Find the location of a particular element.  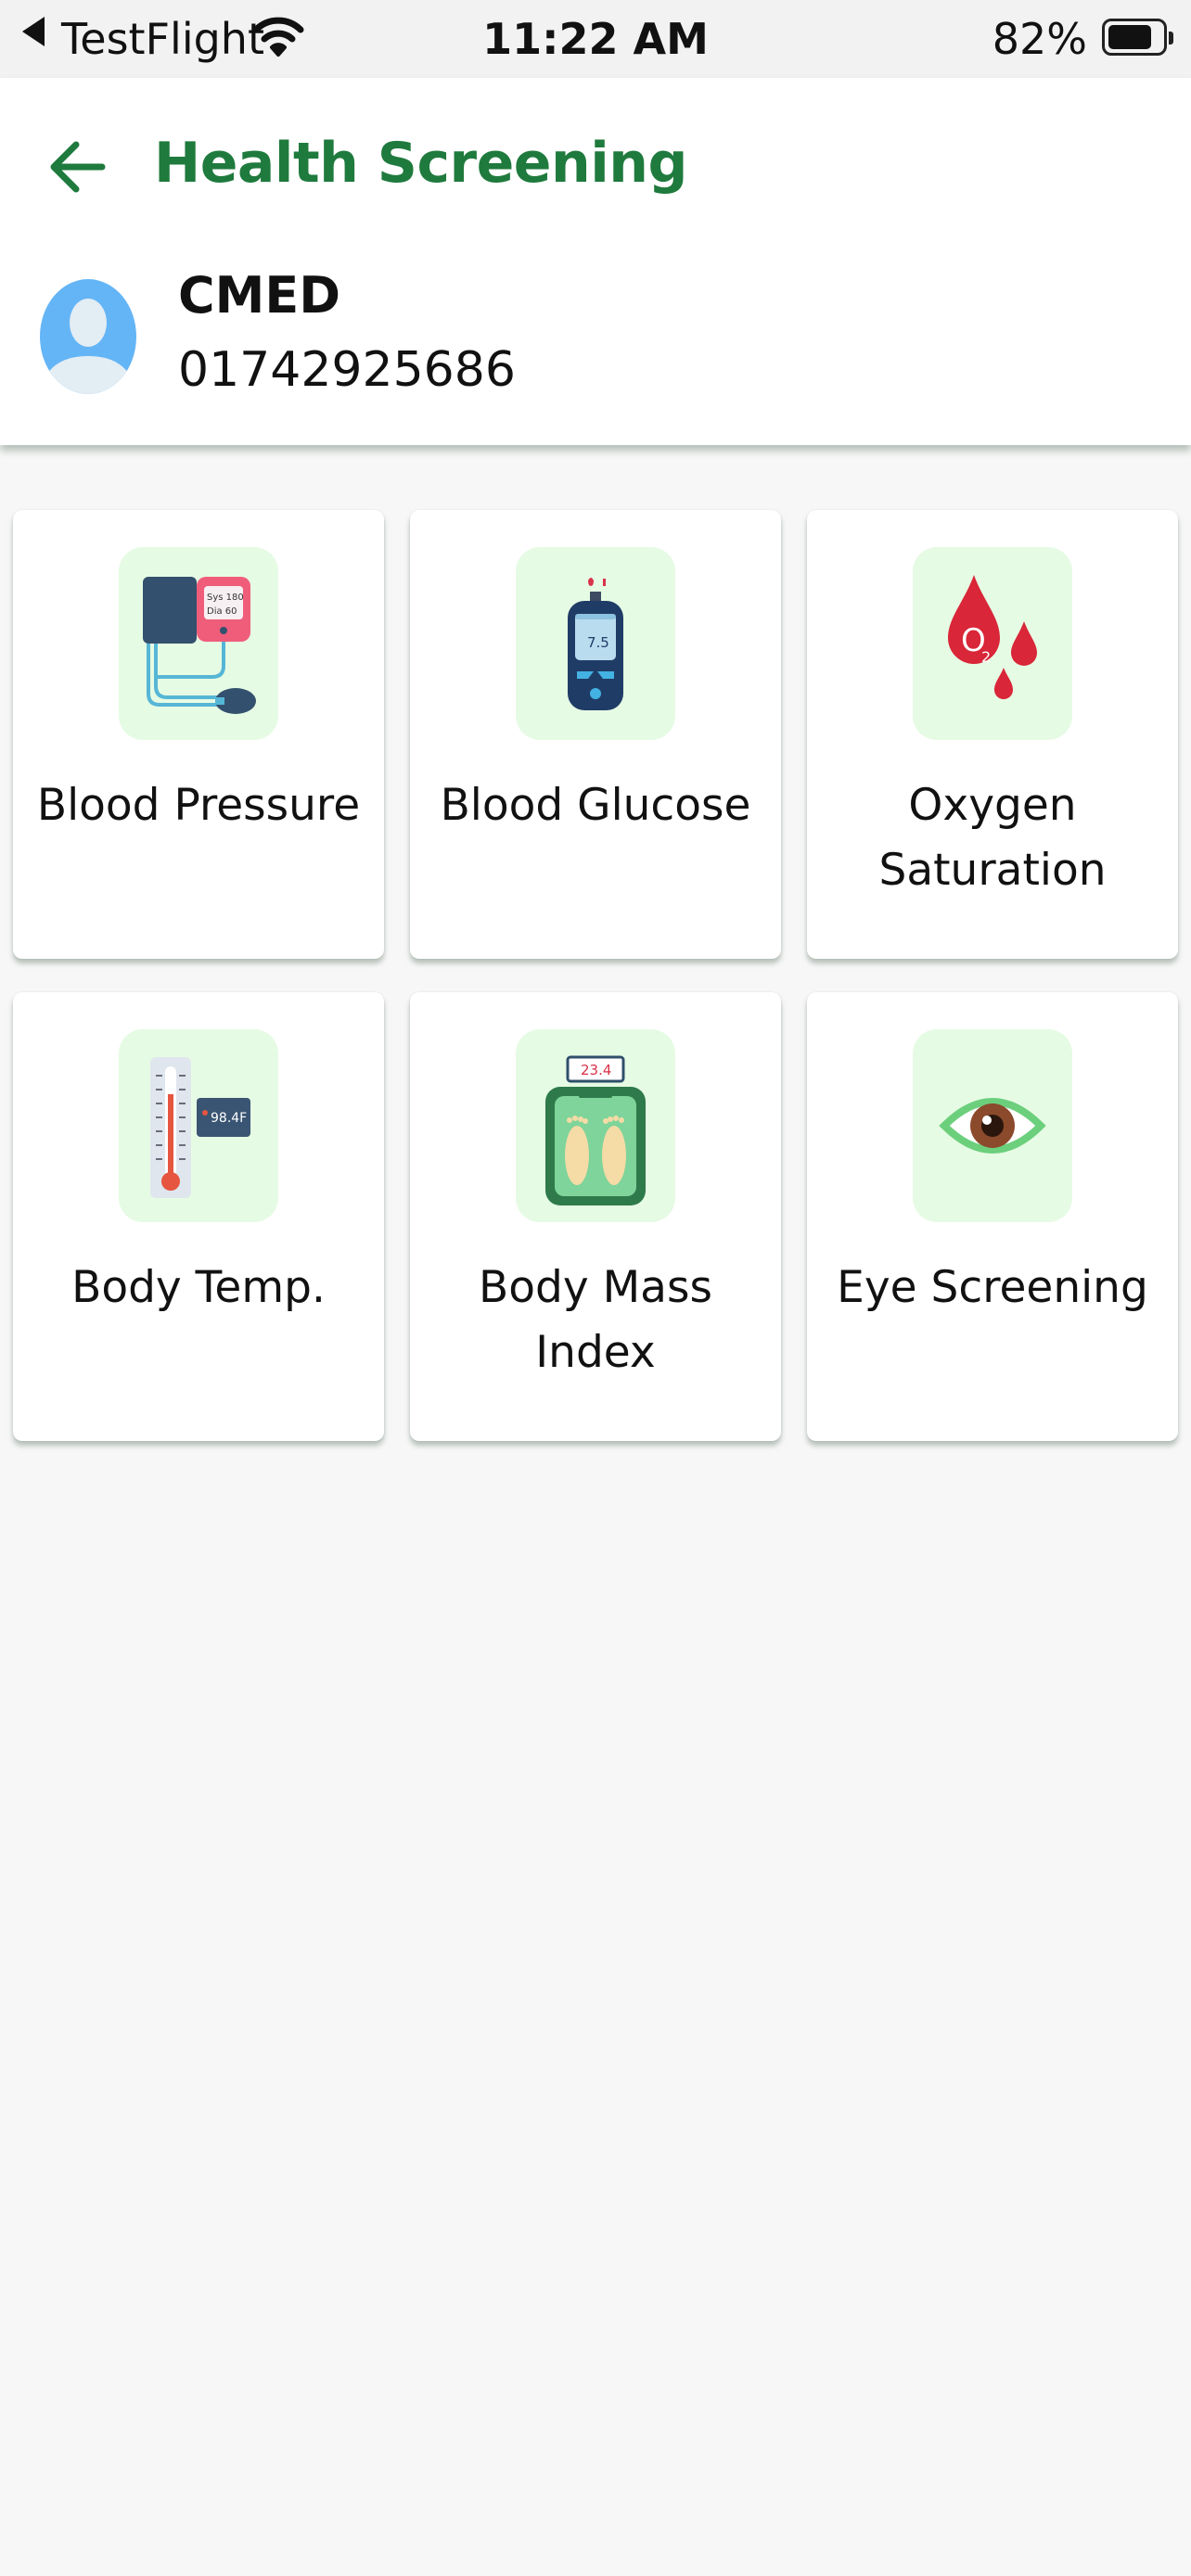

blood-pressure-monitor-icon: Sys 180 Dia 60 is located at coordinates (199, 645).